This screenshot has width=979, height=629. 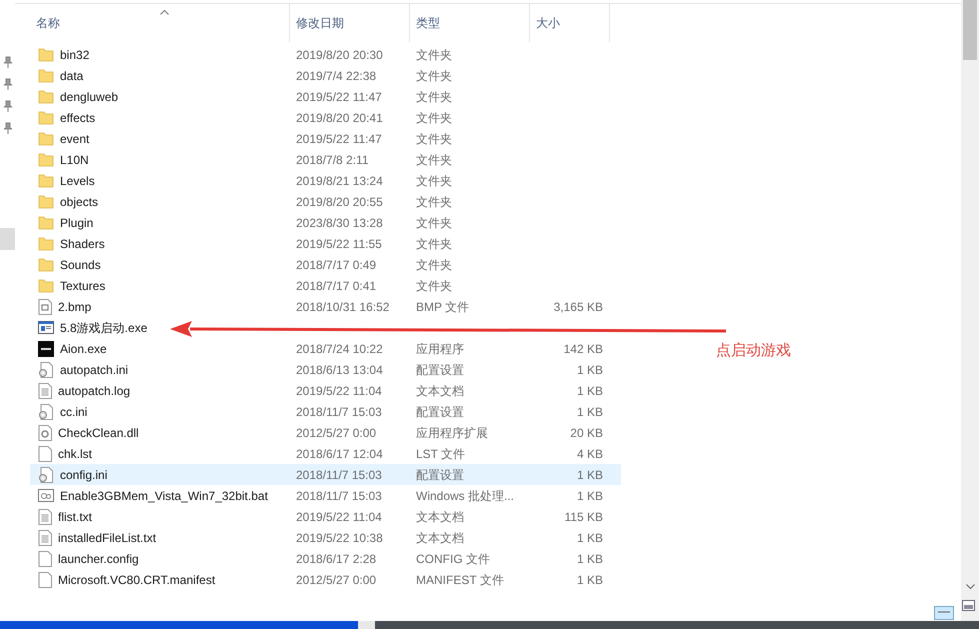 I want to click on file-row: dengluweb 2019/5/22 11:47 文件夹, so click(x=325, y=96).